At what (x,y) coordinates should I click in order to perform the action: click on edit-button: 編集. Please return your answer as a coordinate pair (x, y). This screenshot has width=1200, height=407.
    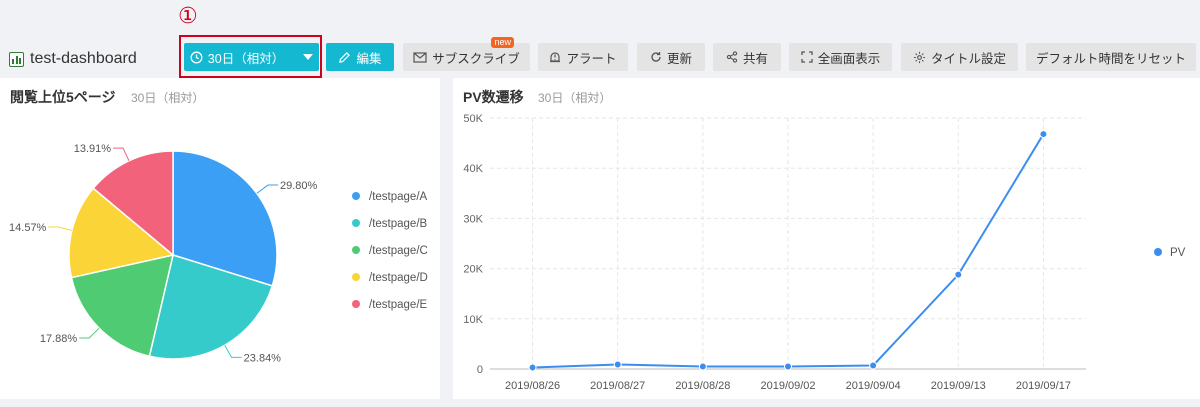
    Looking at the image, I should click on (360, 57).